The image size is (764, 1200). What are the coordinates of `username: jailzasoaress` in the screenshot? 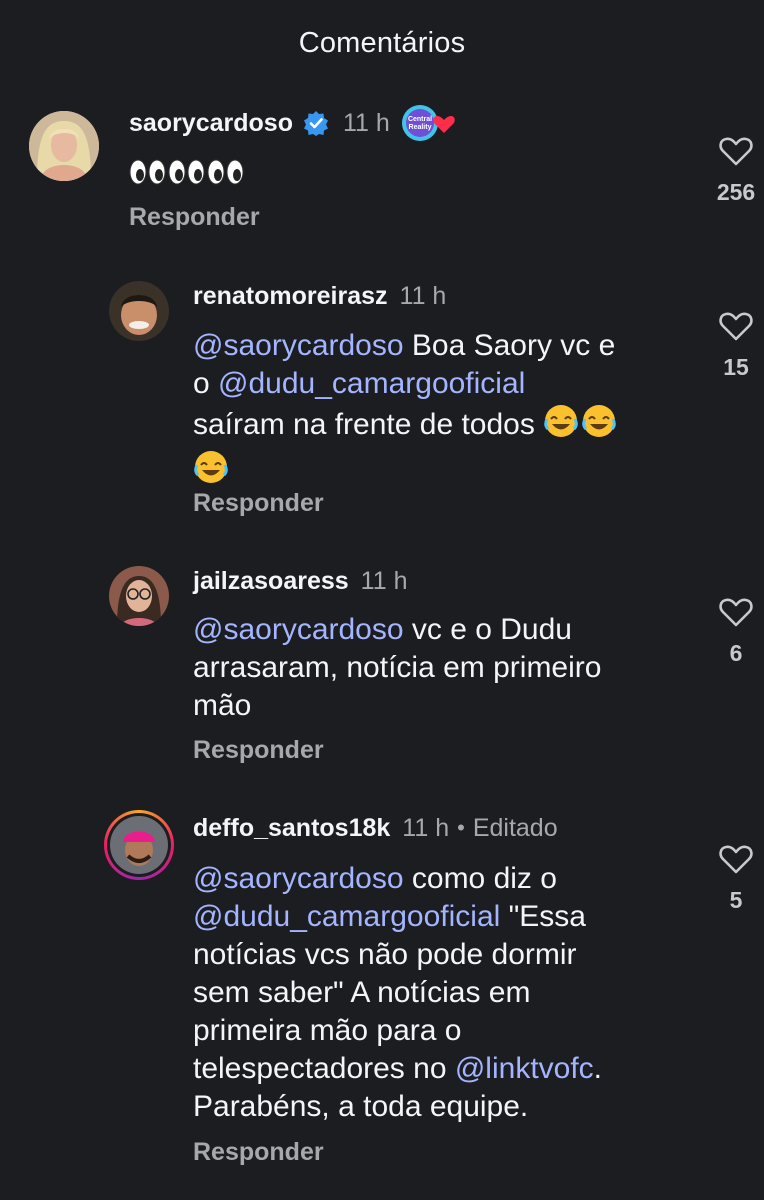 It's located at (271, 581).